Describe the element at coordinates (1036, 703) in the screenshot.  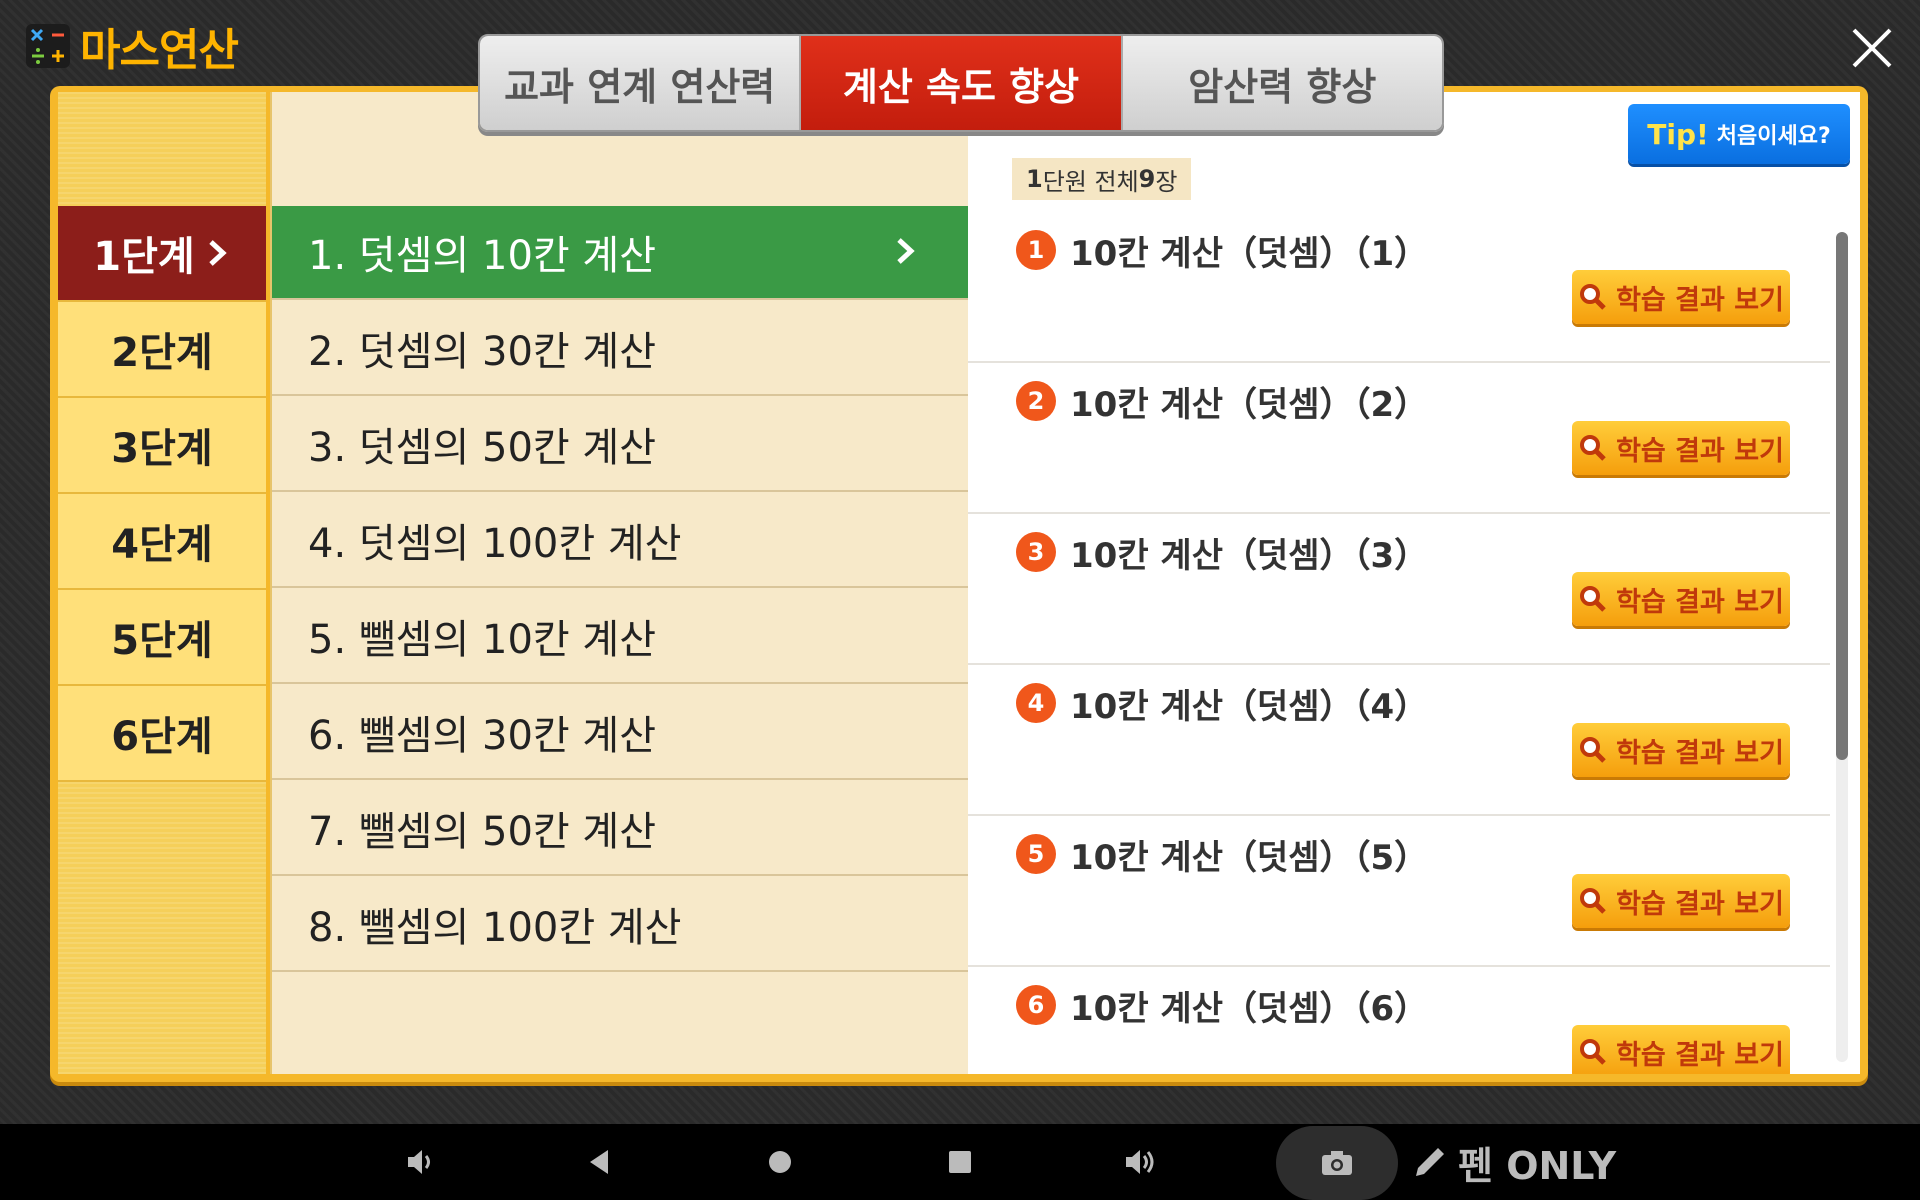
I see `worksheet-number-badge: 4` at that location.